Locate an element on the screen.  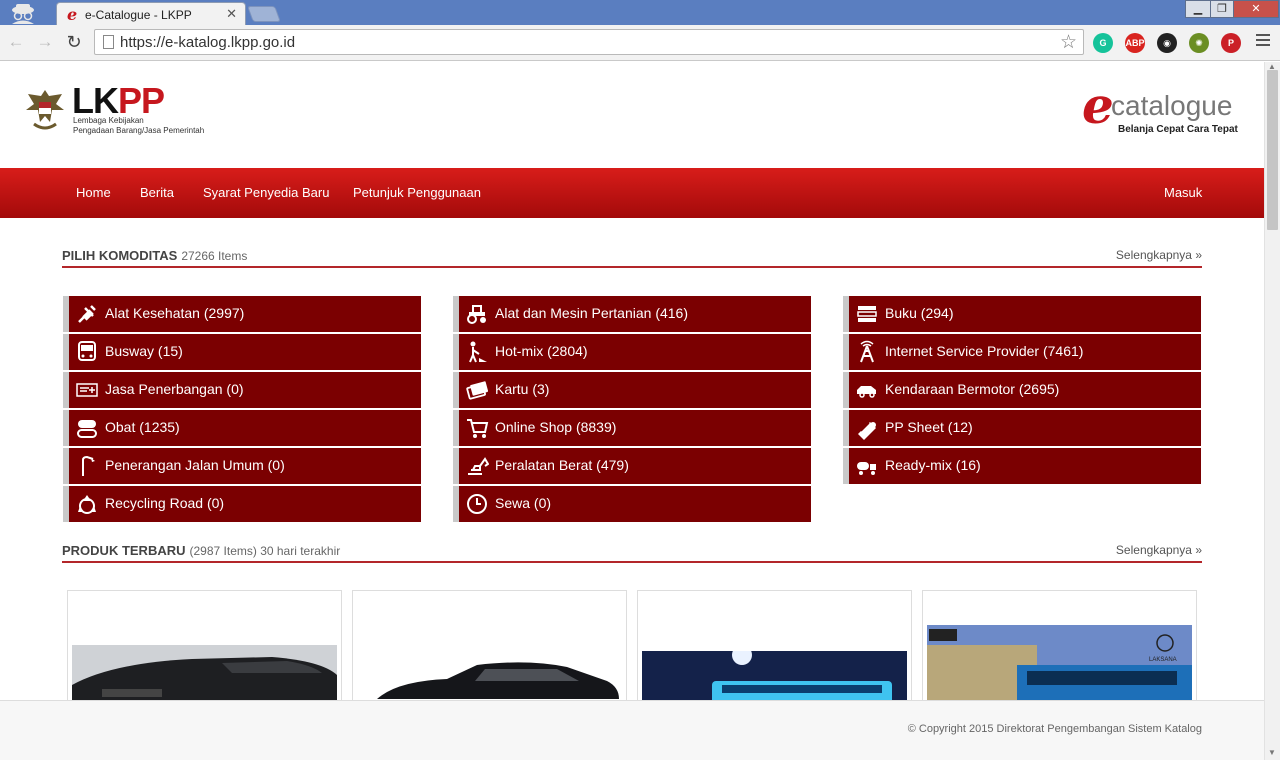
books-icon is located at coordinates (867, 314).